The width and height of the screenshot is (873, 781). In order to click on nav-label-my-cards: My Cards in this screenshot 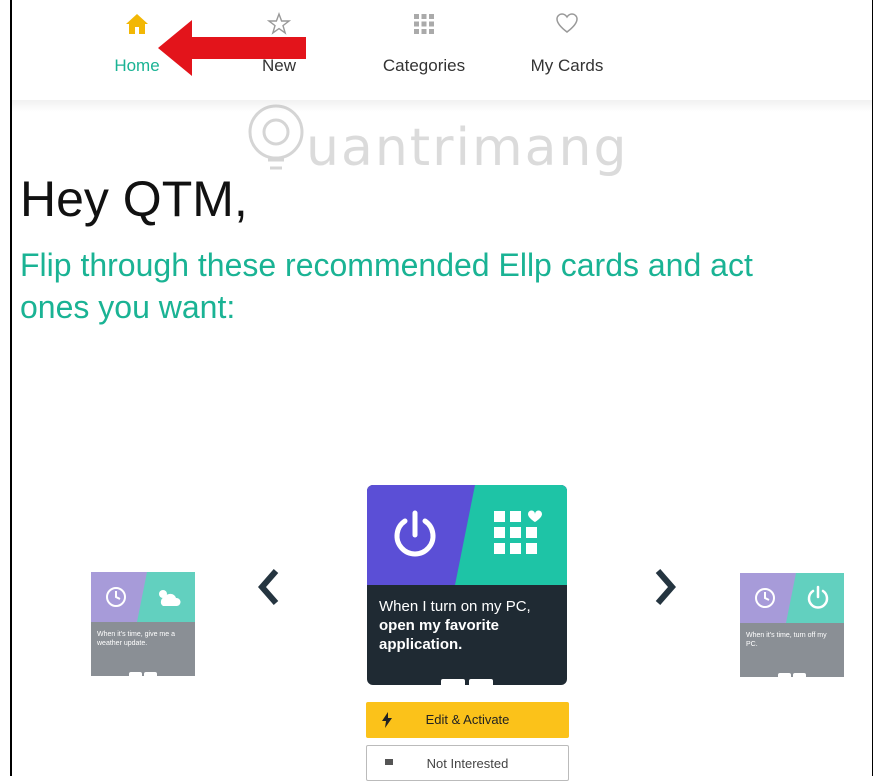, I will do `click(567, 65)`.